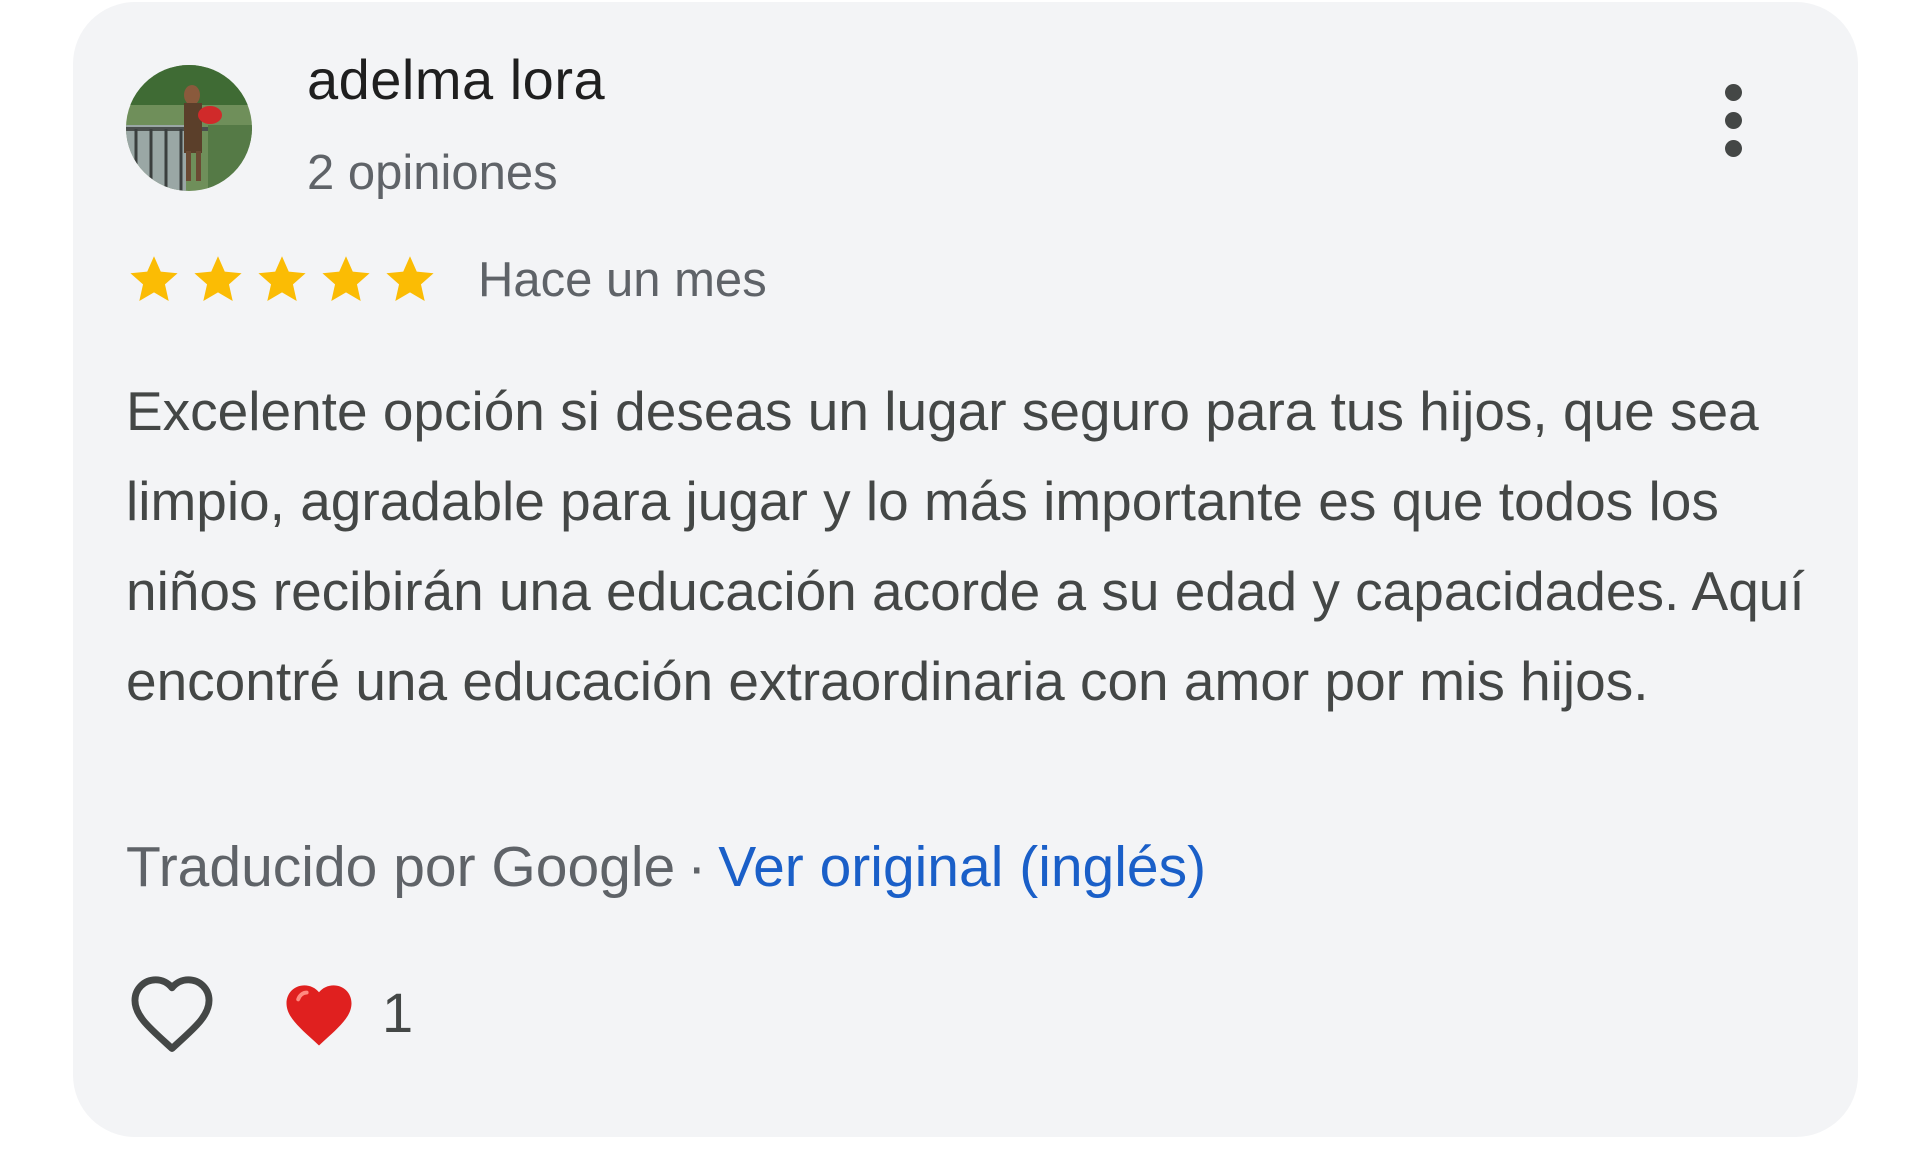  Describe the element at coordinates (622, 279) in the screenshot. I see `review-date: Hace un mes` at that location.